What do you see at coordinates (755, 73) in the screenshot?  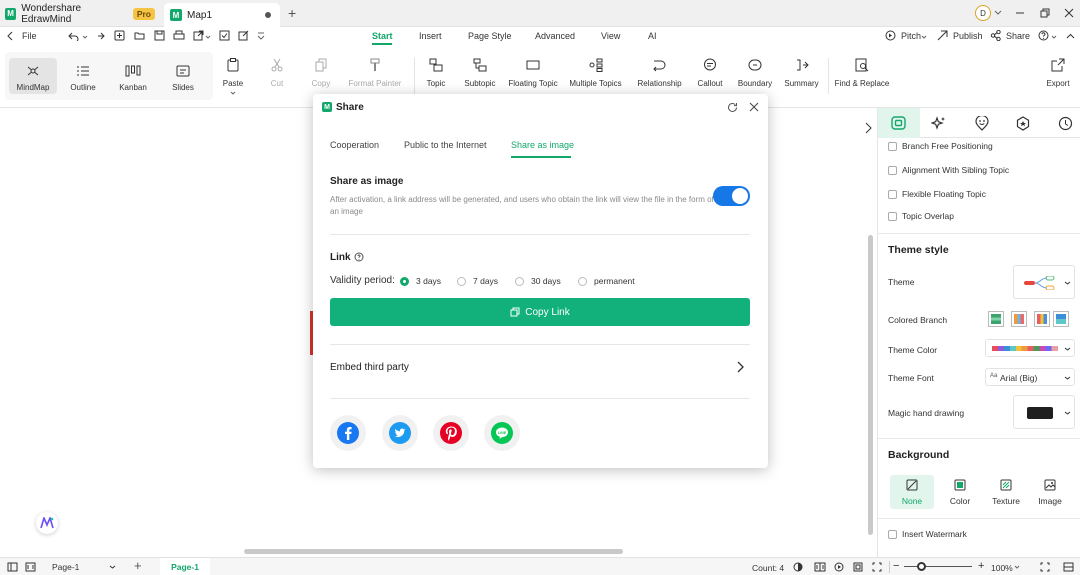 I see `boundary-button: Boundary` at bounding box center [755, 73].